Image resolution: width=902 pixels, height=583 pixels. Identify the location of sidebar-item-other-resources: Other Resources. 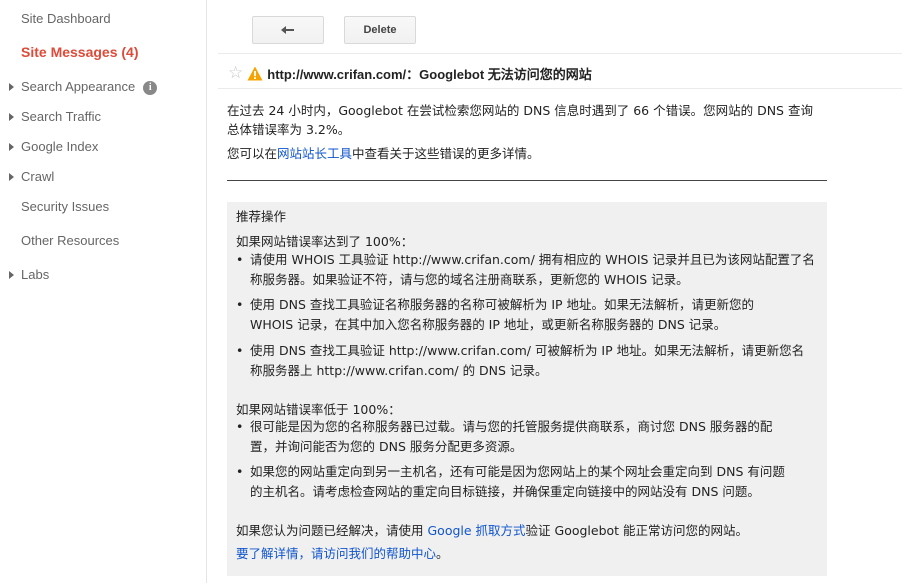
(70, 240).